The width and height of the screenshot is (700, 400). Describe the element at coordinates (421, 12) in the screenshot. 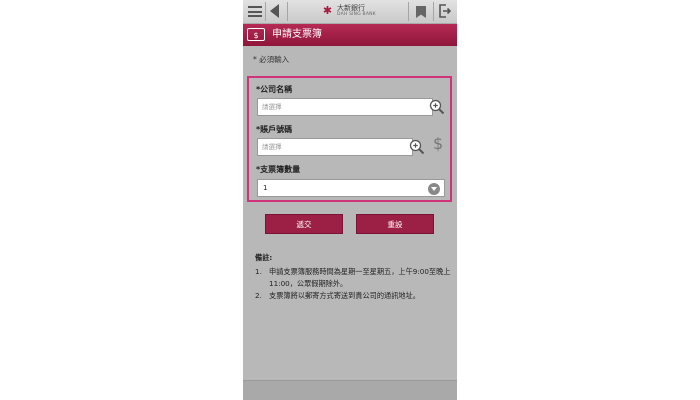

I see `bookmark-icon` at that location.